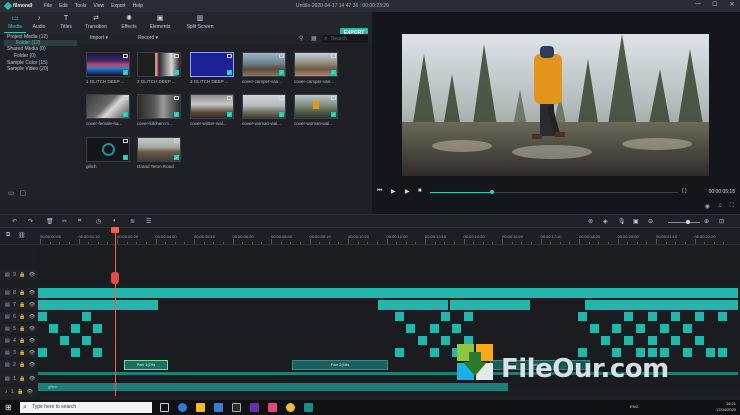 This screenshot has width=740, height=415. I want to click on render-icon: ⊚, so click(590, 221).